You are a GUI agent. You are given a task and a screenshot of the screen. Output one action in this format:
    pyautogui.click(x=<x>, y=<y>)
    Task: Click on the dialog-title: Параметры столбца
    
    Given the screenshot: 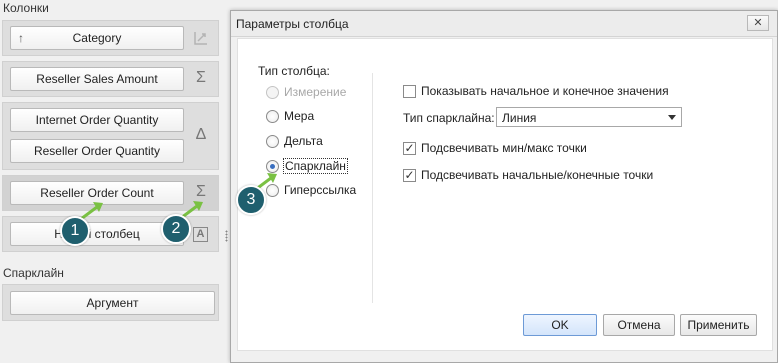 What is the action you would take?
    pyautogui.click(x=292, y=24)
    